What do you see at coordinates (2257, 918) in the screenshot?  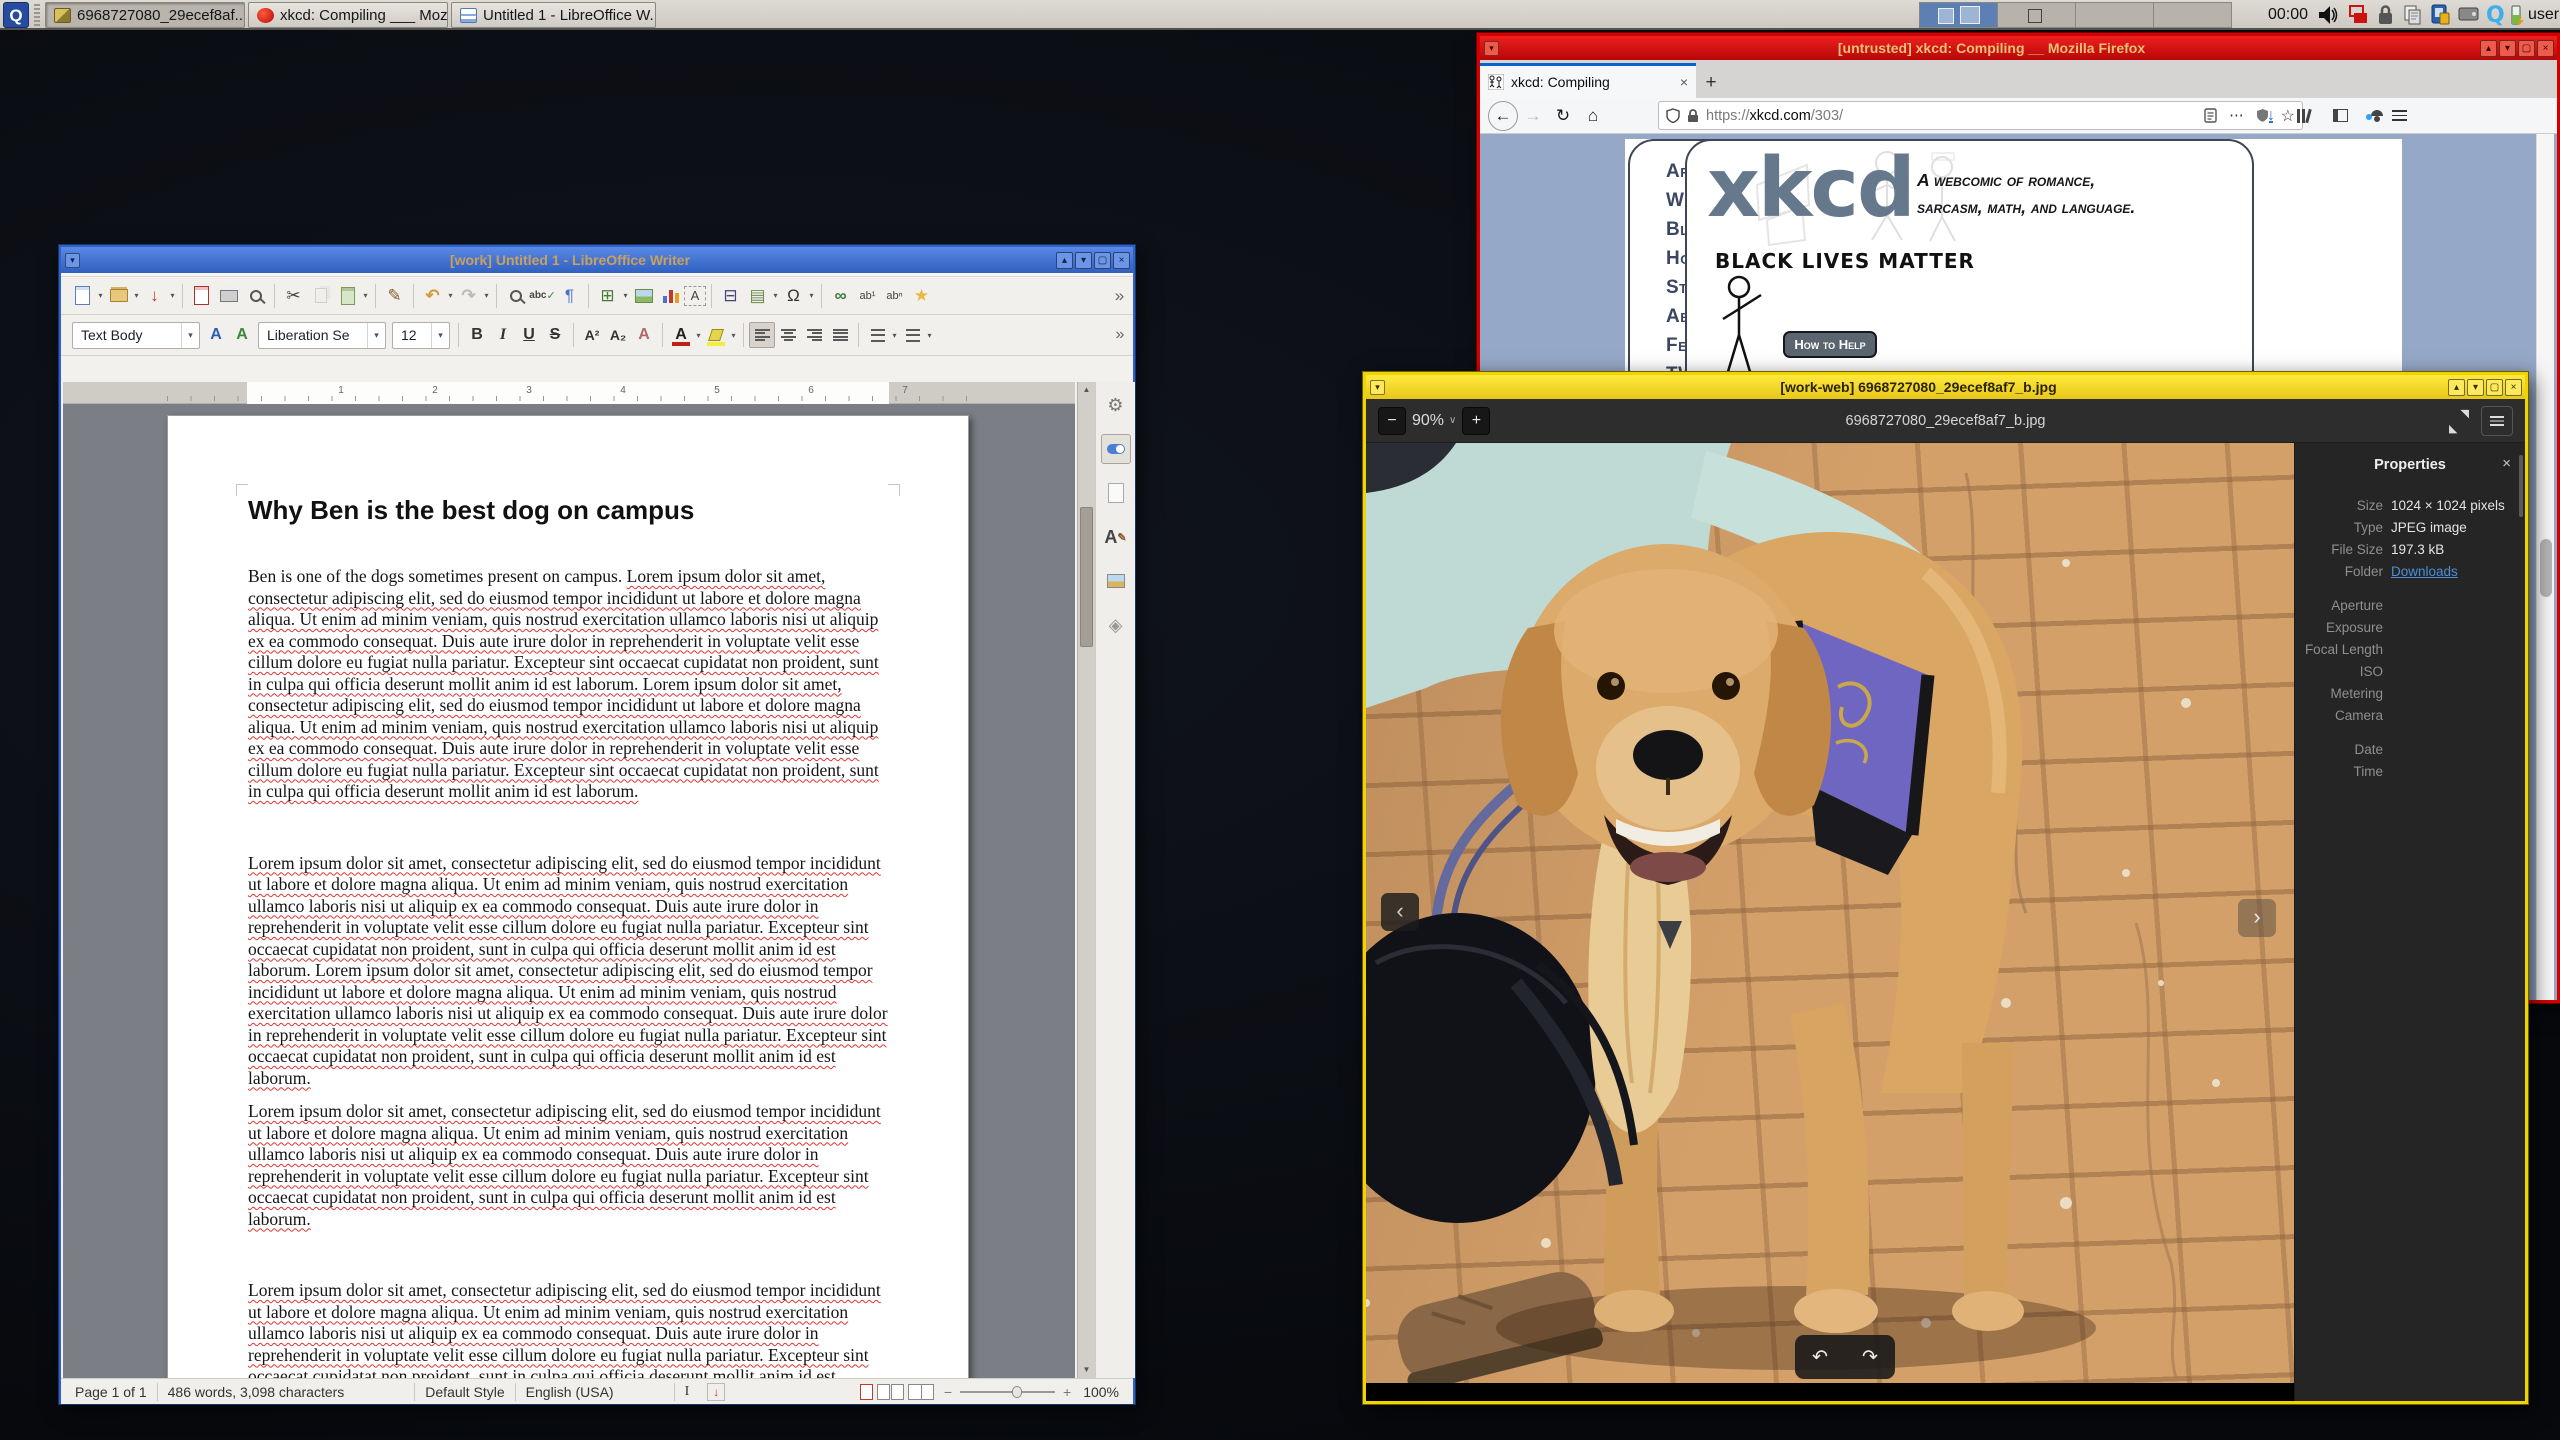 I see `next-image-button: ›` at bounding box center [2257, 918].